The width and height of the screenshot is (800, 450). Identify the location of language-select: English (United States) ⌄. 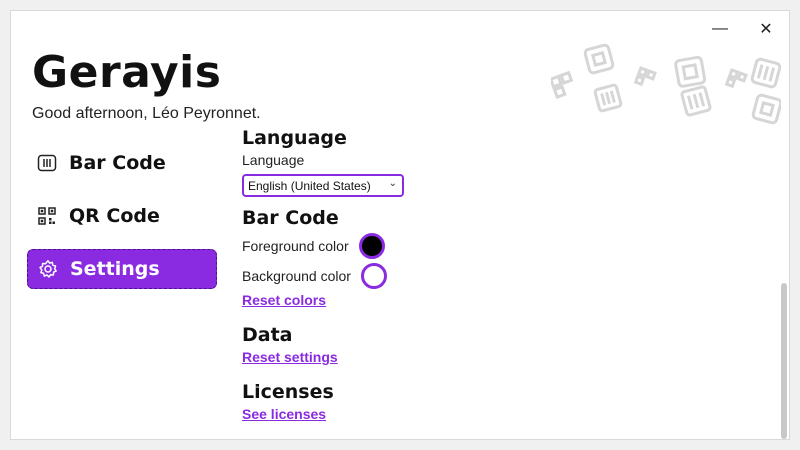
(323, 185).